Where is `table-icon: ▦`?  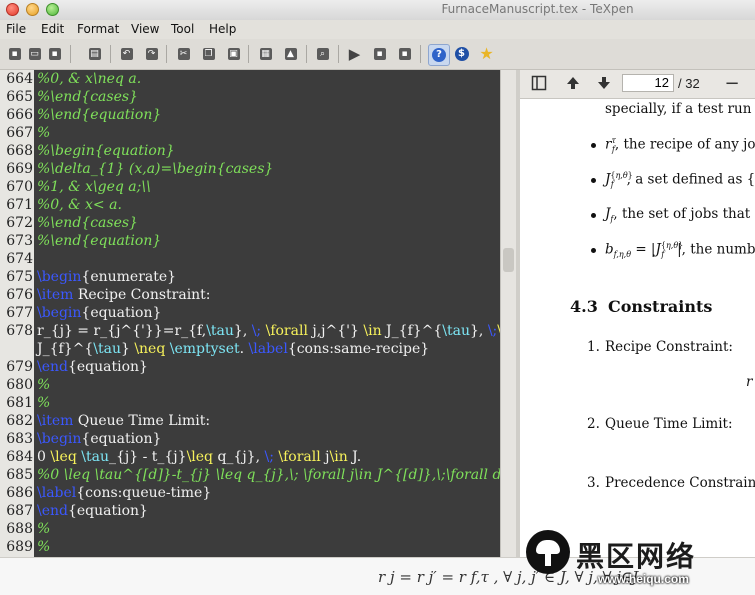 table-icon: ▦ is located at coordinates (265, 53).